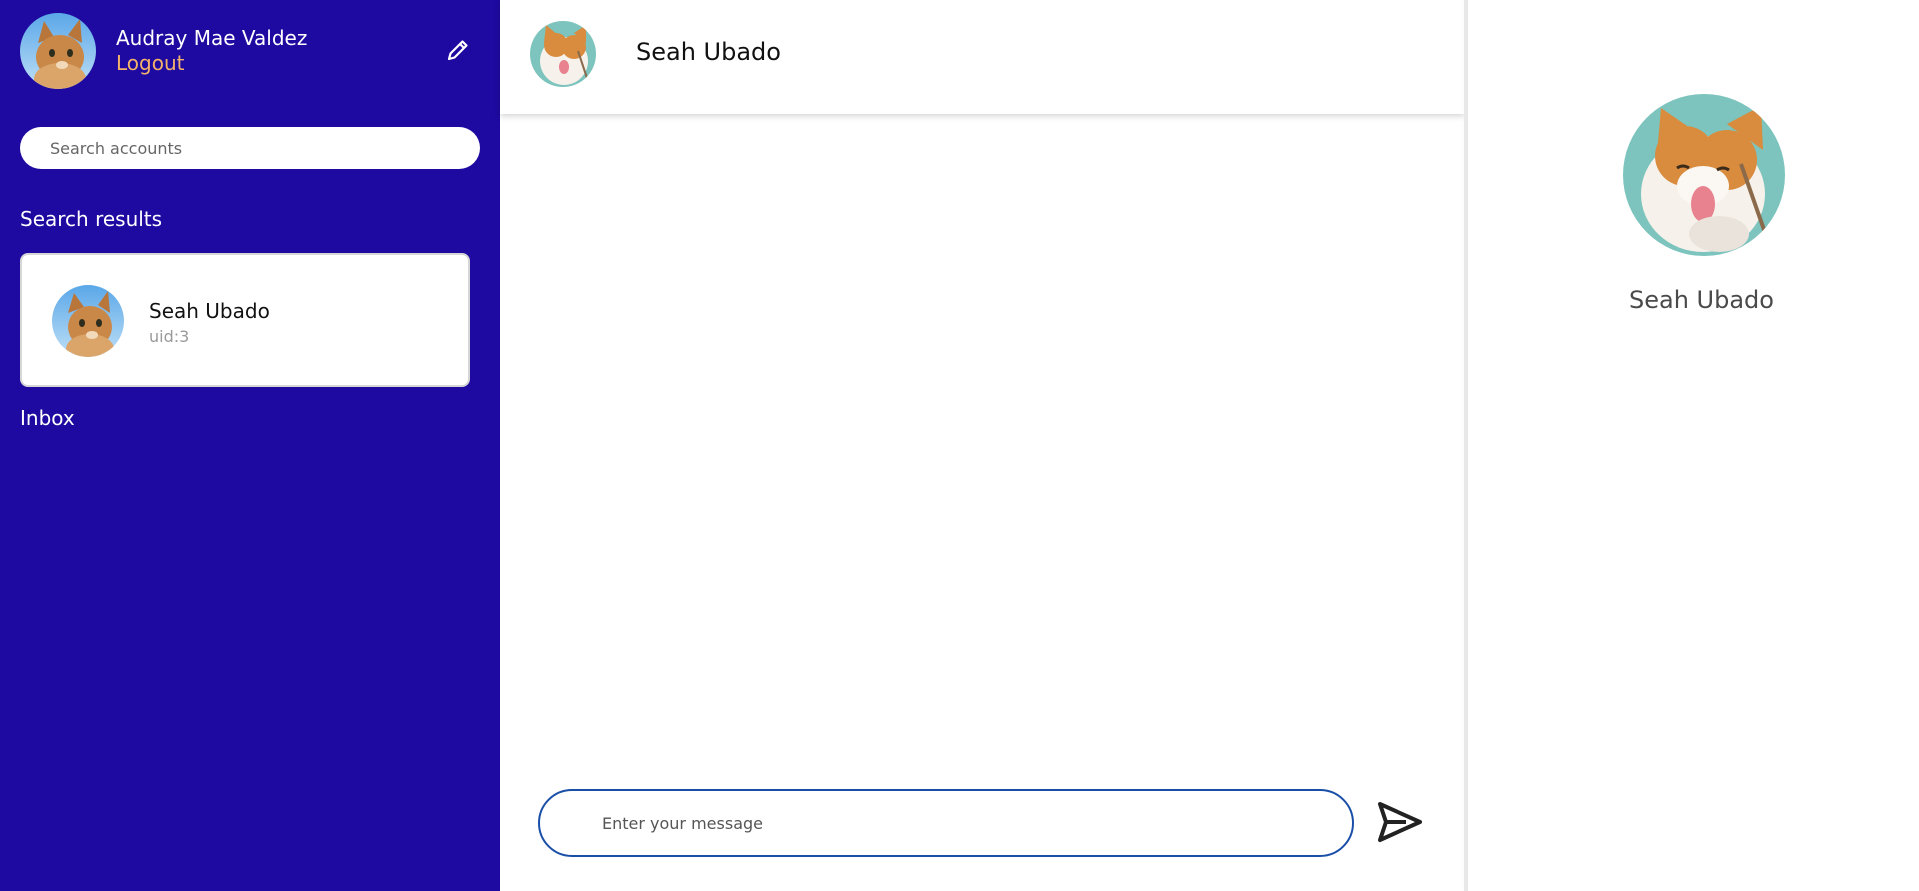 The height and width of the screenshot is (891, 1919). Describe the element at coordinates (150, 63) in the screenshot. I see `logout-link: Logout` at that location.